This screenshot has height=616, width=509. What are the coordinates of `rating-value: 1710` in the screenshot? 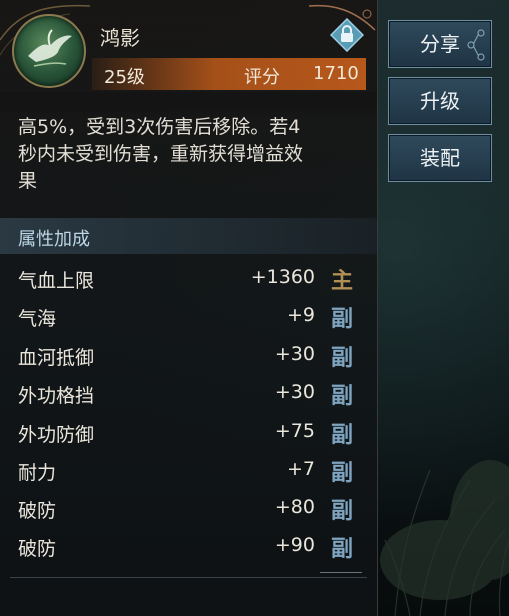 It's located at (336, 73).